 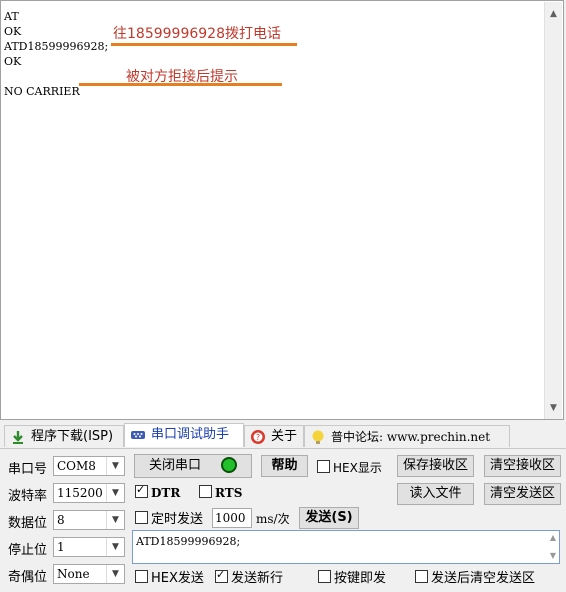 What do you see at coordinates (188, 541) in the screenshot?
I see `send-text: ATD18599996928;` at bounding box center [188, 541].